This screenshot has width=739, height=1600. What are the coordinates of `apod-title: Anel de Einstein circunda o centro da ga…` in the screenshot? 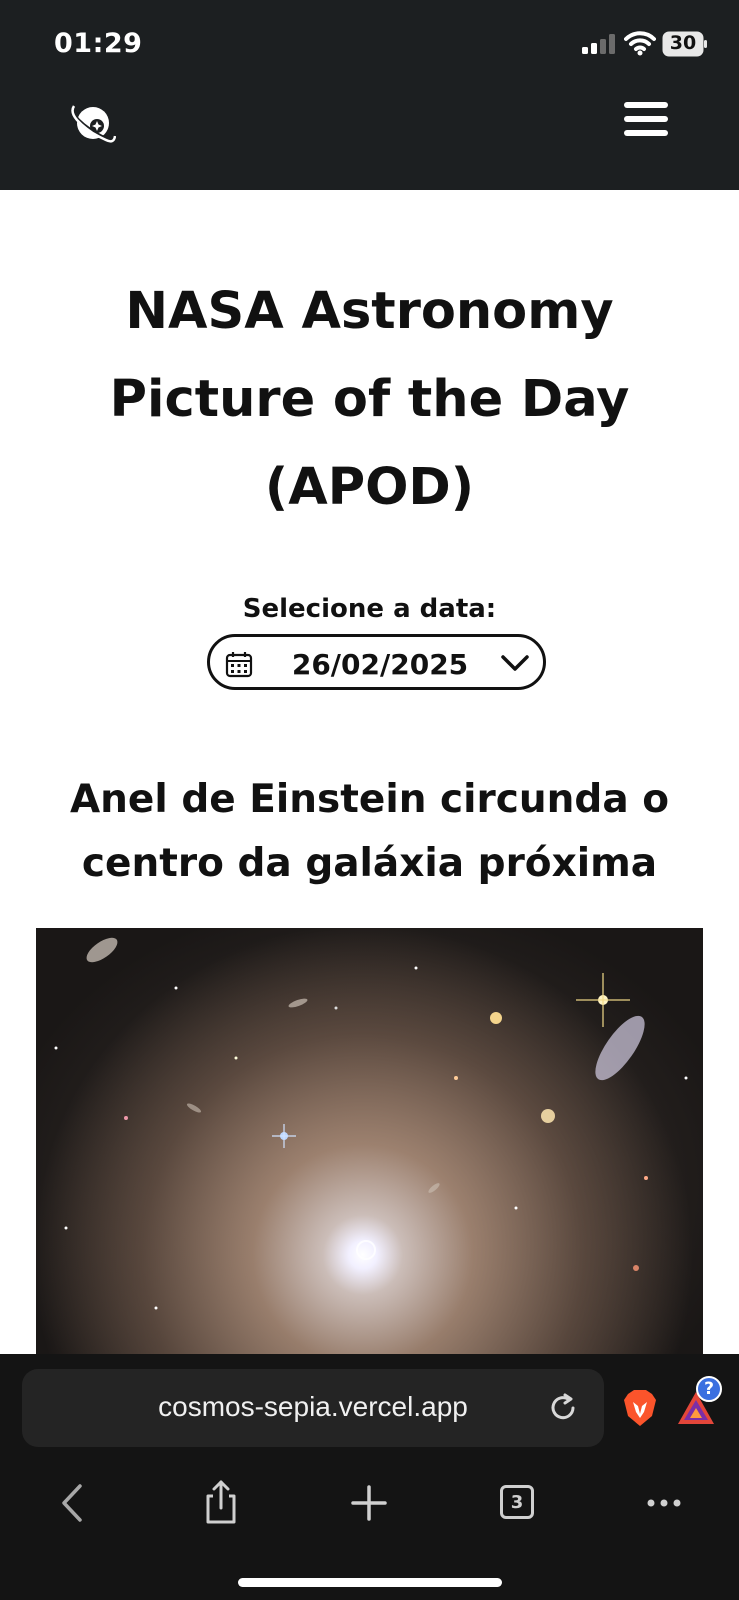 It's located at (369, 831).